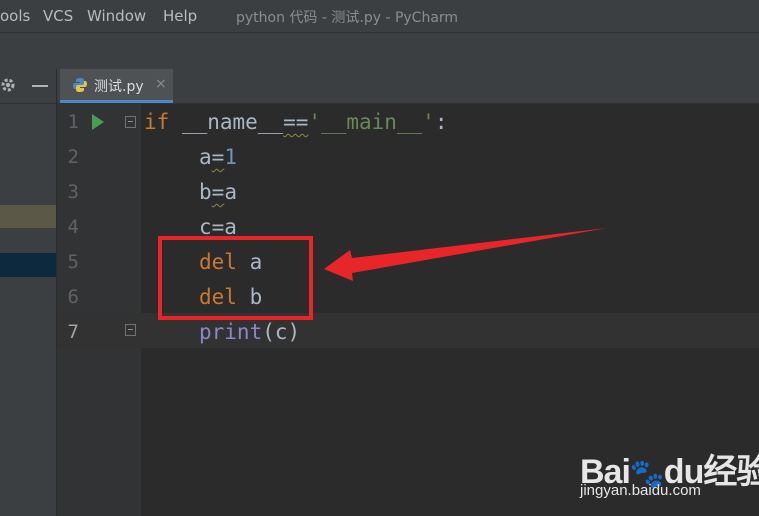  I want to click on line-number: 5, so click(73, 262).